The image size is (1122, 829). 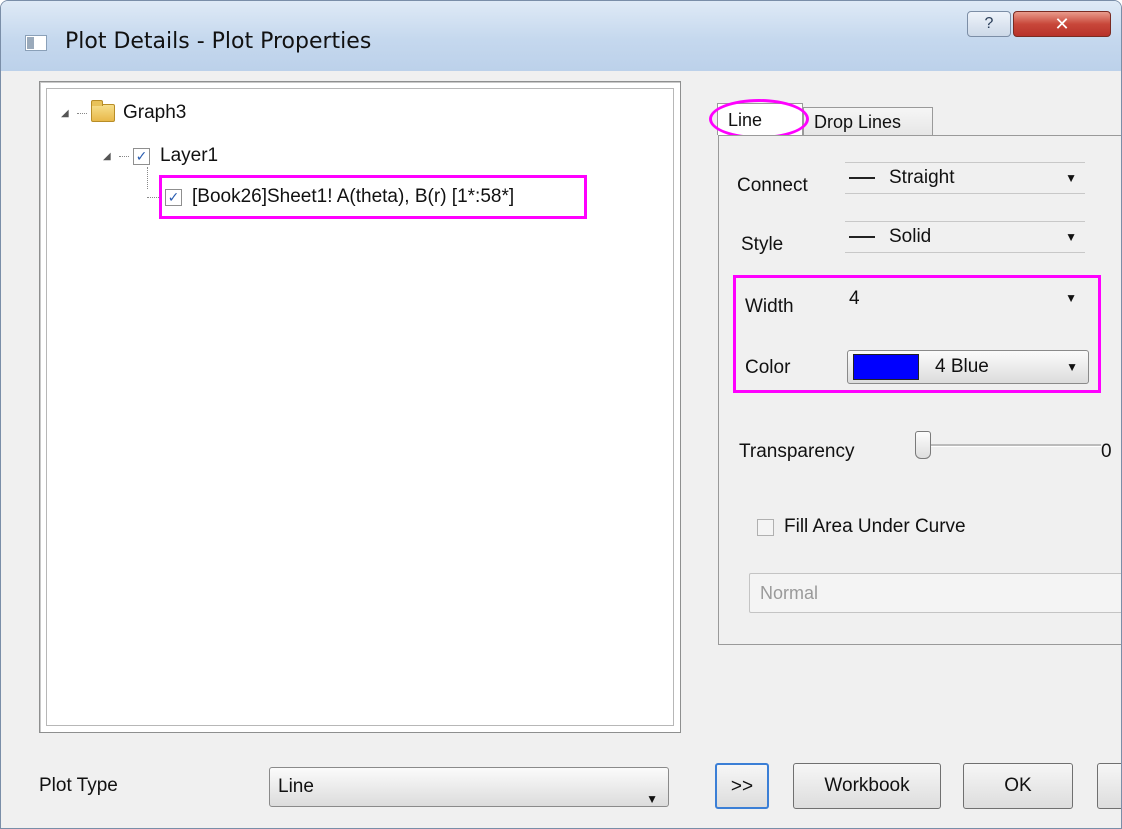 I want to click on fill-area-option: ✓ Fill Area Under Curve, so click(x=861, y=527).